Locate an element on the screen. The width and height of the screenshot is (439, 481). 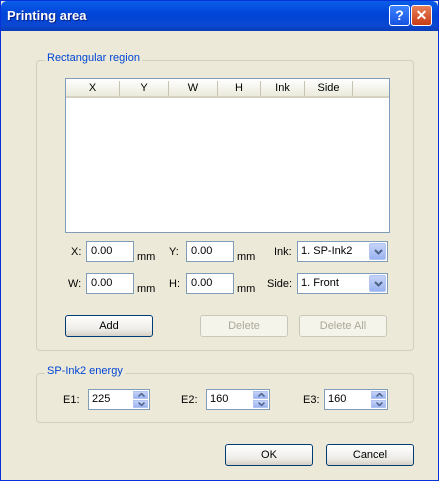
add-button: Add is located at coordinates (109, 326).